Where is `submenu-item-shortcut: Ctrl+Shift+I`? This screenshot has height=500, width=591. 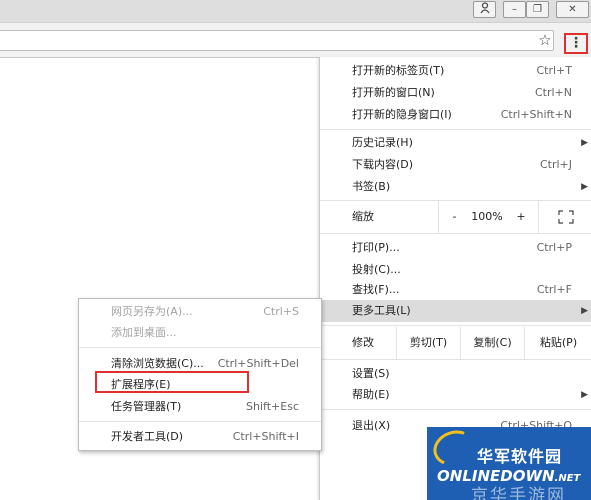 submenu-item-shortcut: Ctrl+Shift+I is located at coordinates (265, 436).